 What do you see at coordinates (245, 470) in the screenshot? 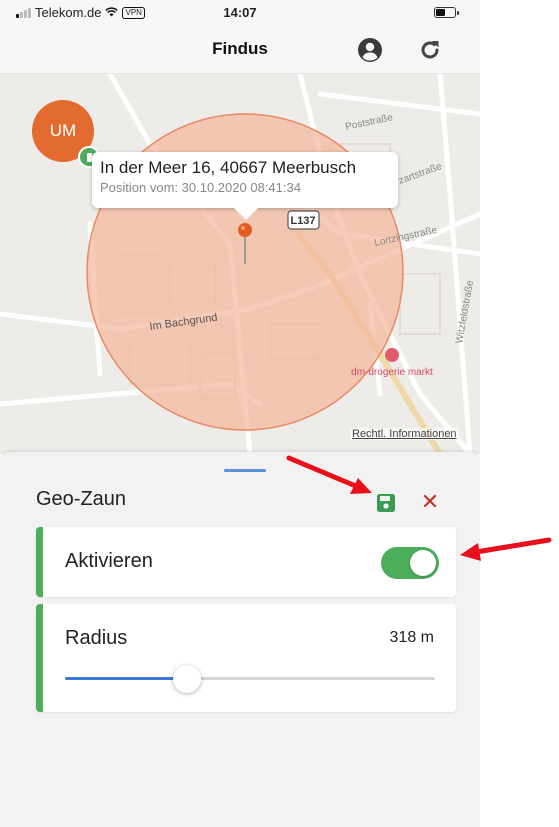
I see `sheet-grab-handle` at bounding box center [245, 470].